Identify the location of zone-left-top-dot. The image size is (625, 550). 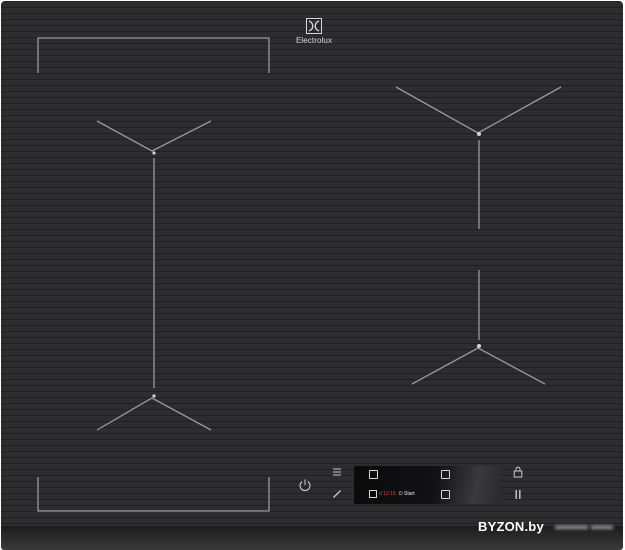
(154, 153).